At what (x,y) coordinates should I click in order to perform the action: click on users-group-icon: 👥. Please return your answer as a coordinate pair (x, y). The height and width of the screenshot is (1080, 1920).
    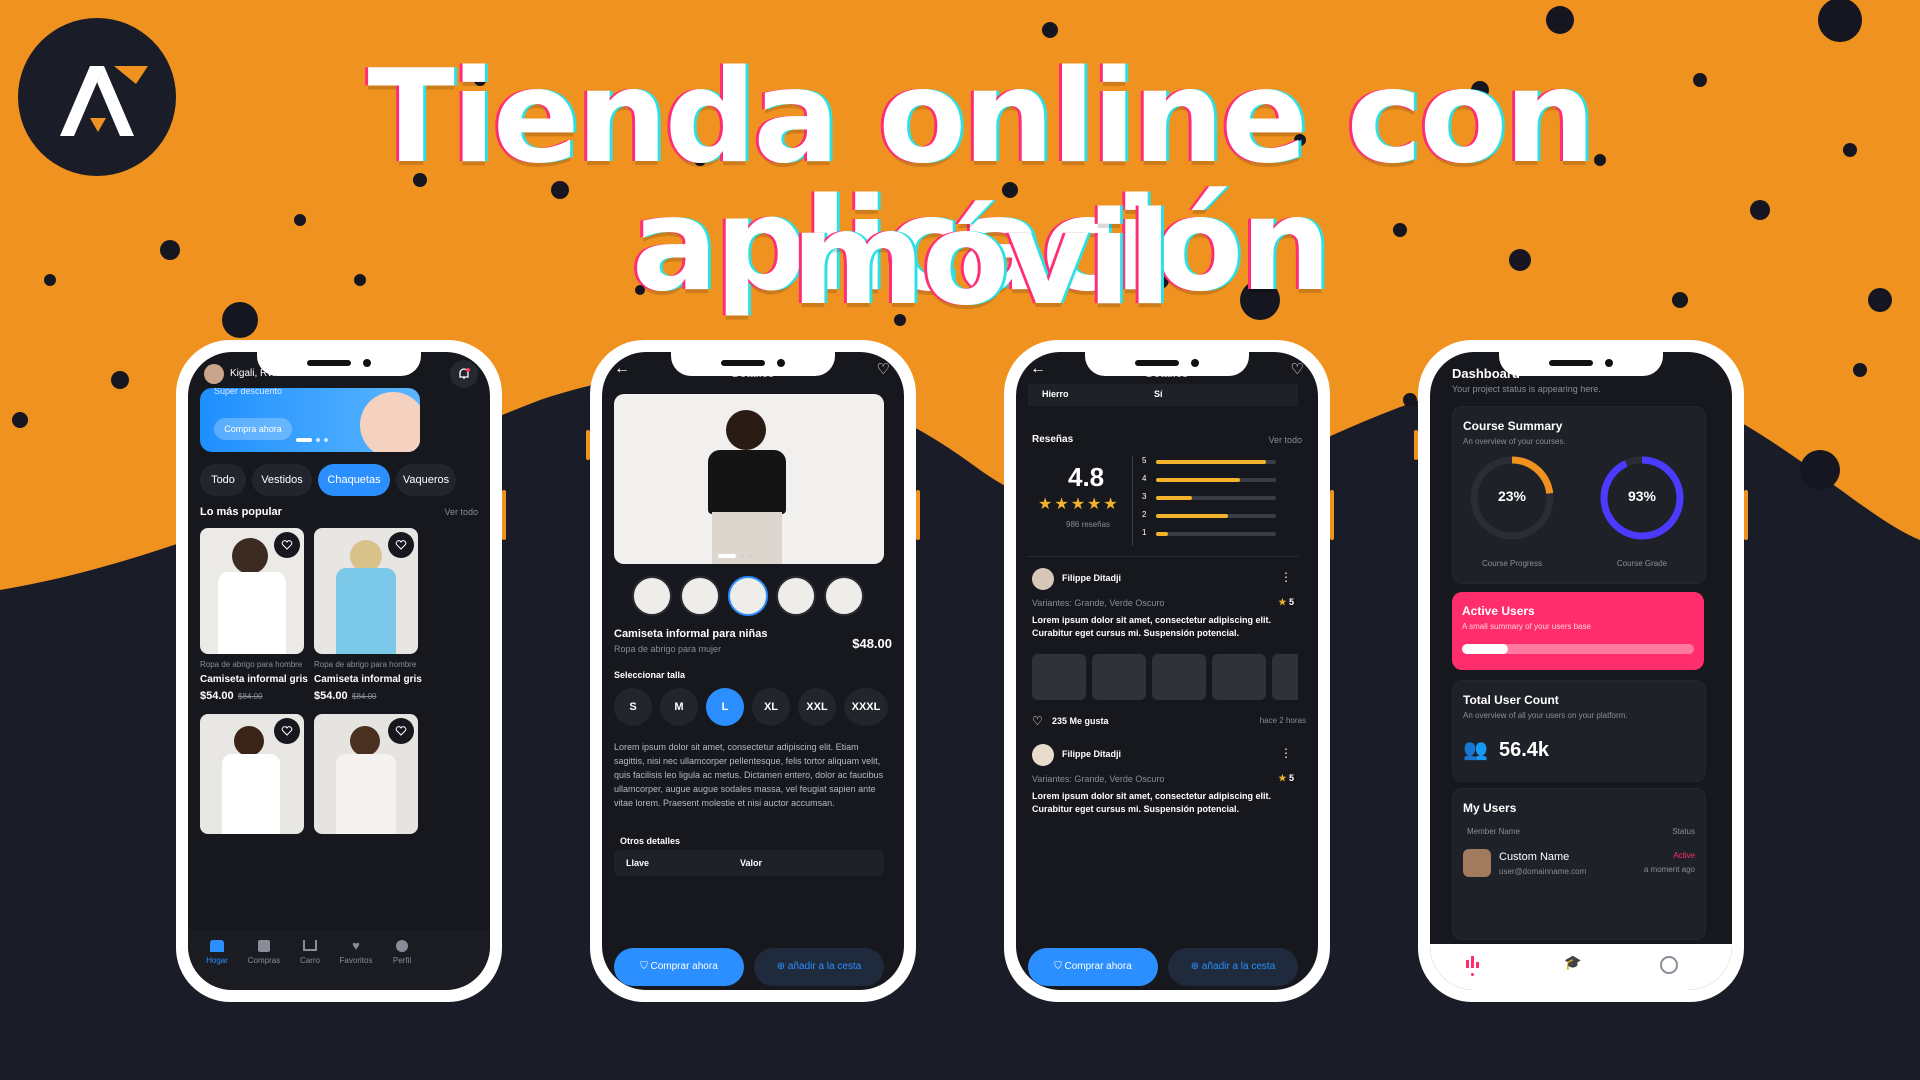
    Looking at the image, I should click on (1475, 750).